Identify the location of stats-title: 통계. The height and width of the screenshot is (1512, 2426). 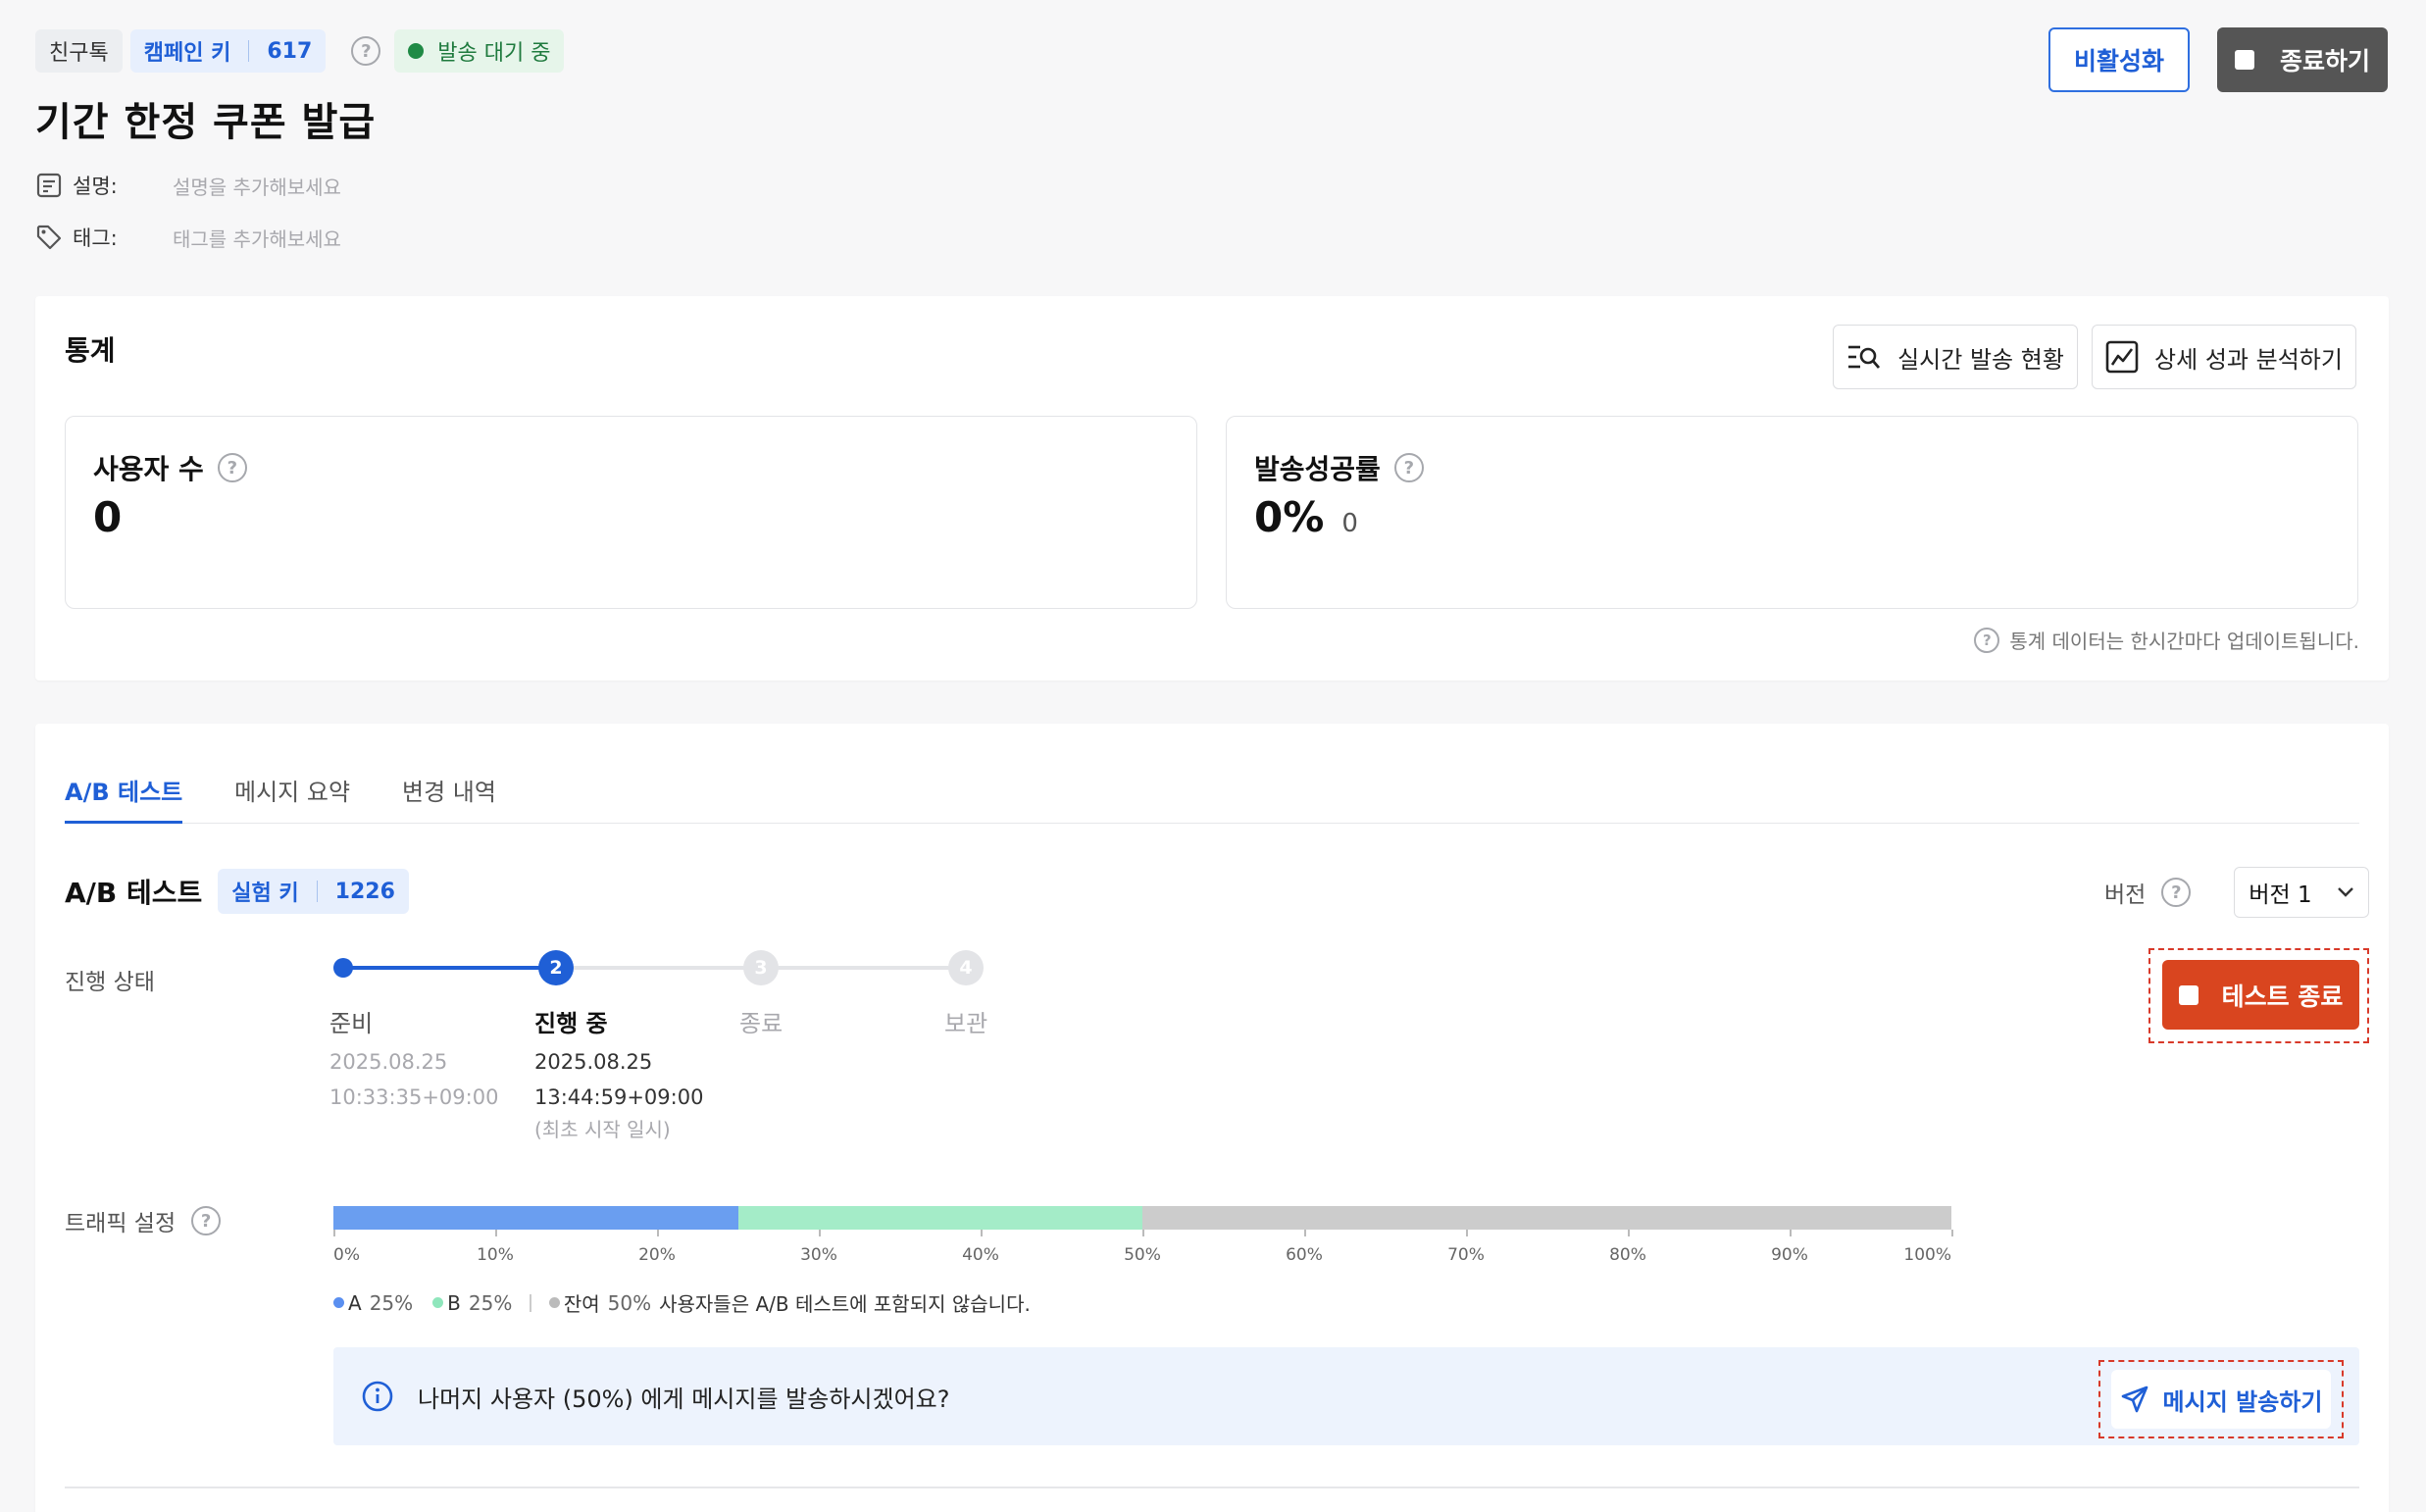
(90, 350).